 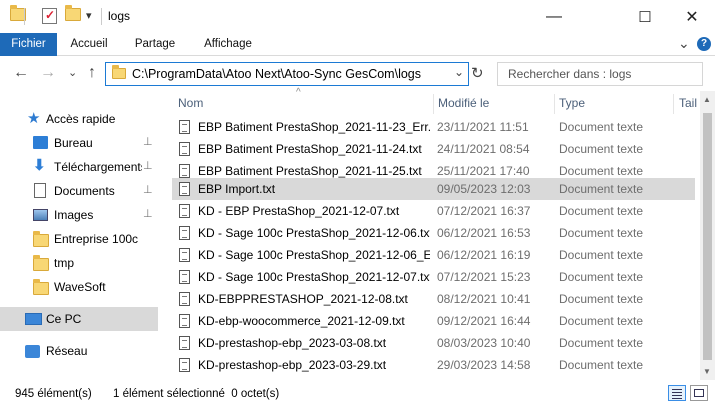 I want to click on scrollbar-thumb, so click(x=707, y=236).